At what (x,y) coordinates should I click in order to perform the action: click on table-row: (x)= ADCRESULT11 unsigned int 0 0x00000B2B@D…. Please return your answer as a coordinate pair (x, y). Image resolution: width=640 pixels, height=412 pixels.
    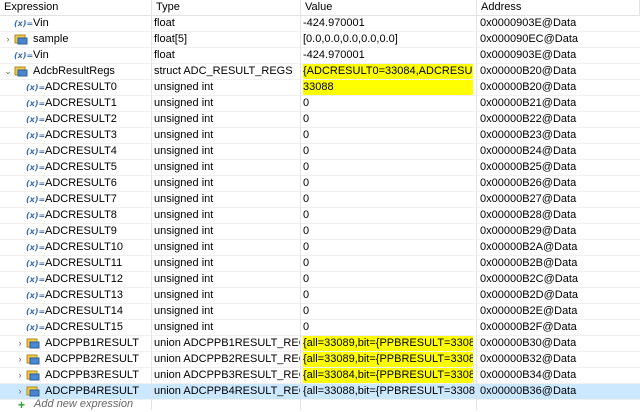
    Looking at the image, I should click on (320, 264).